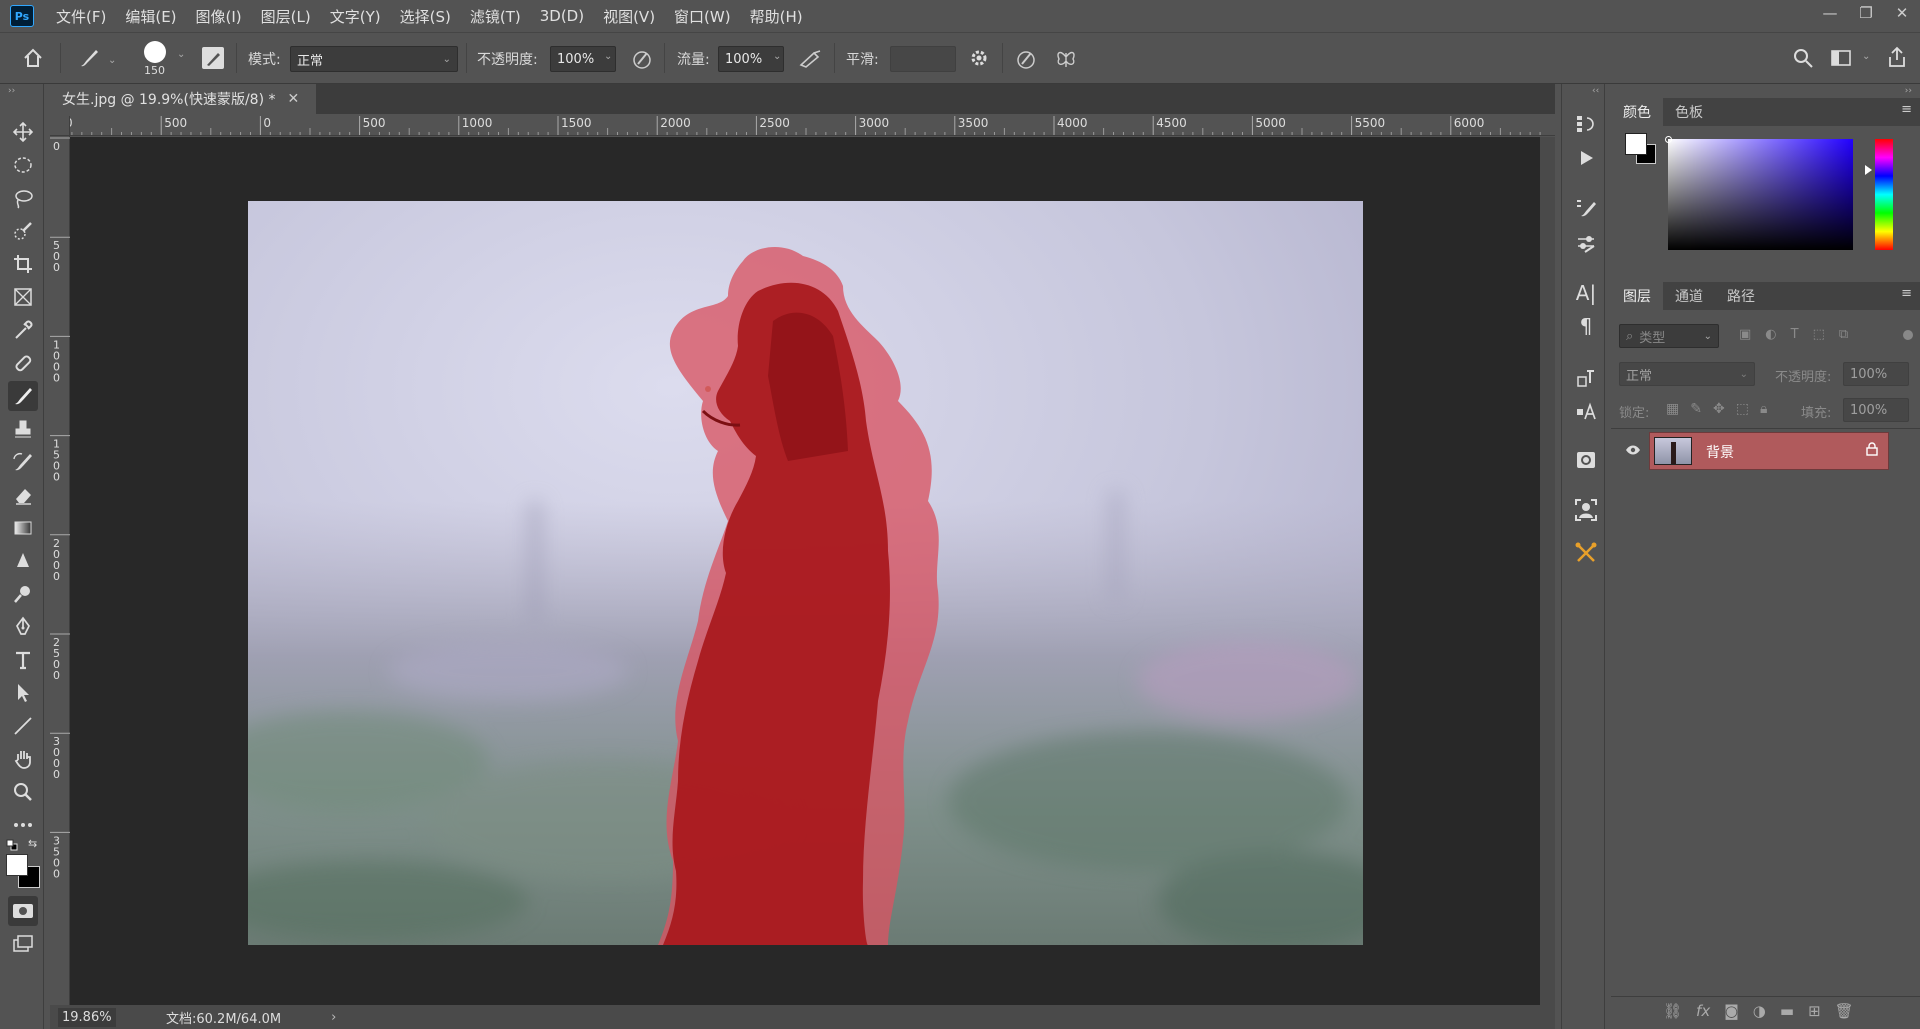 The image size is (1920, 1029). What do you see at coordinates (286, 16) in the screenshot?
I see `menu-layer: 图层(L)` at bounding box center [286, 16].